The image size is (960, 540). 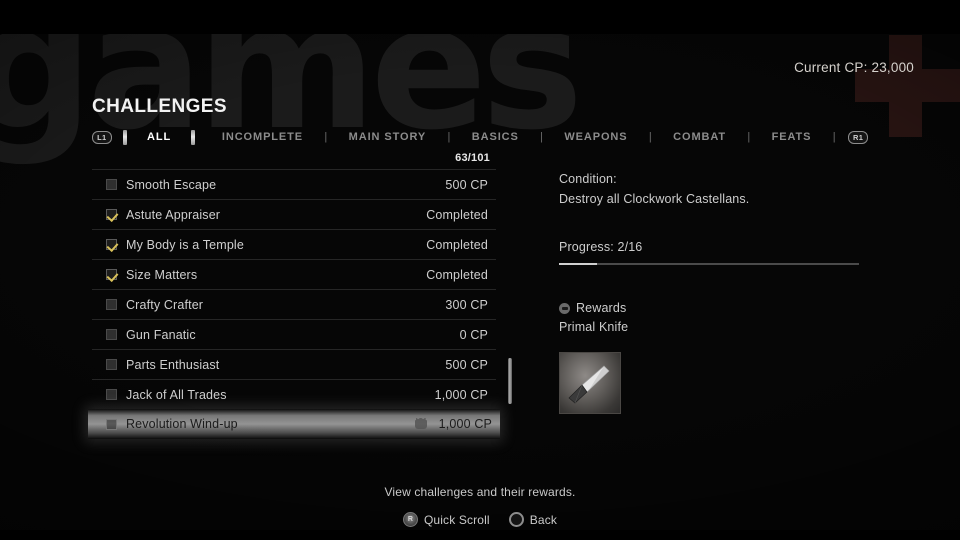 What do you see at coordinates (173, 214) in the screenshot?
I see `challenge-name: Astute Appraiser` at bounding box center [173, 214].